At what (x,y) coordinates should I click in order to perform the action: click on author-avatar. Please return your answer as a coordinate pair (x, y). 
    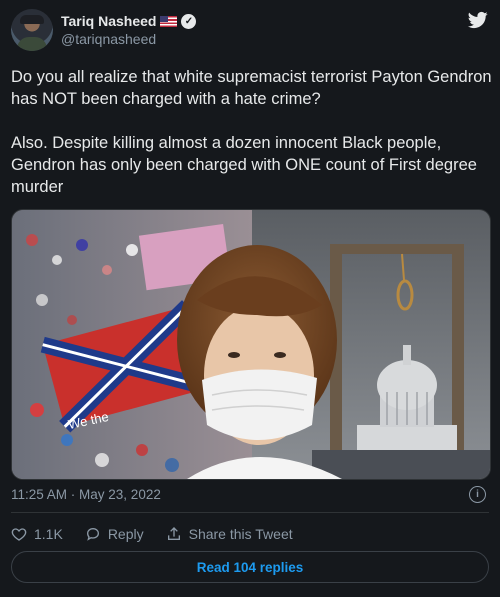
    Looking at the image, I should click on (32, 30).